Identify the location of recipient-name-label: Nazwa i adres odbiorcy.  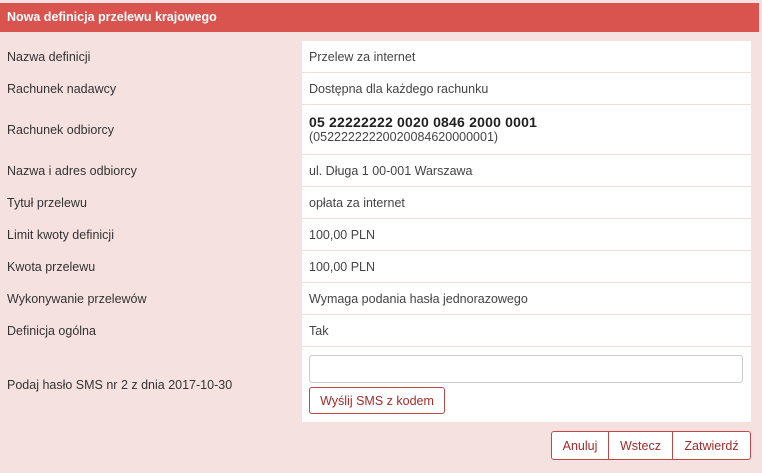
(72, 171).